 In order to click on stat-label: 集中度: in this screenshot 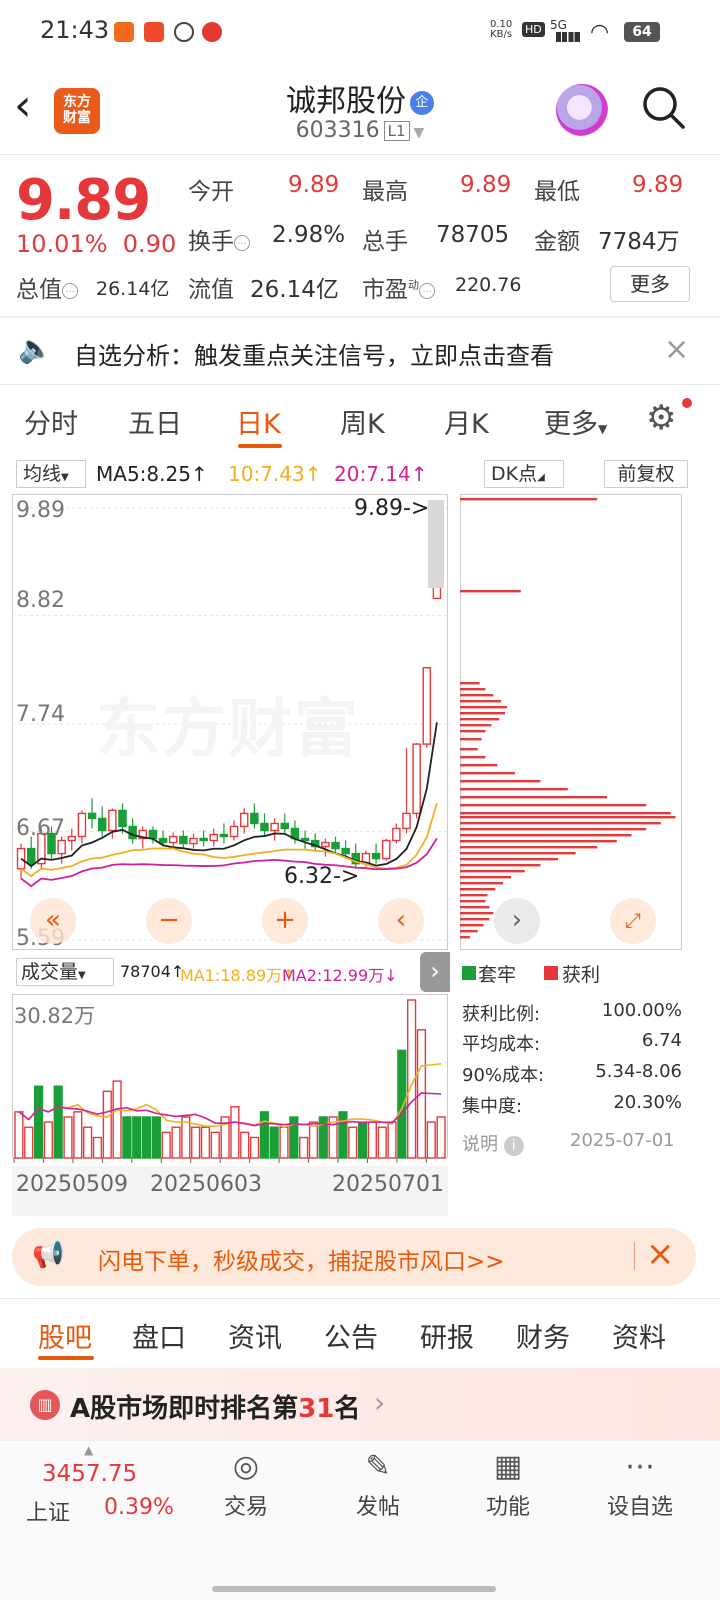, I will do `click(492, 1106)`.